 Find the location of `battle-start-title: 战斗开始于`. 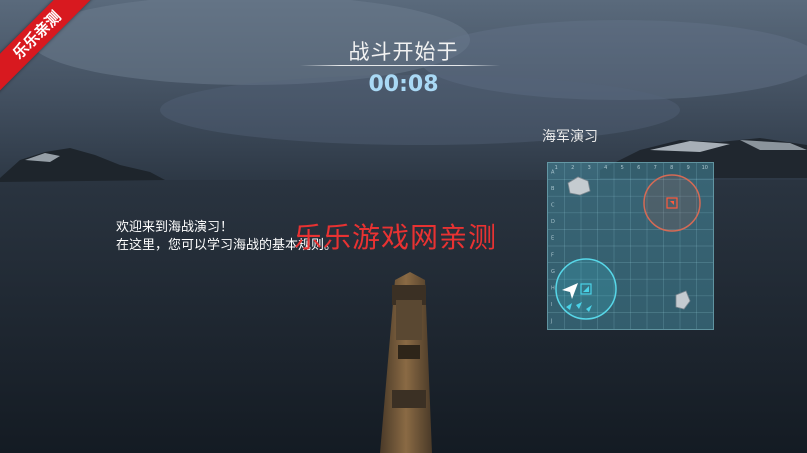

battle-start-title: 战斗开始于 is located at coordinates (403, 52).